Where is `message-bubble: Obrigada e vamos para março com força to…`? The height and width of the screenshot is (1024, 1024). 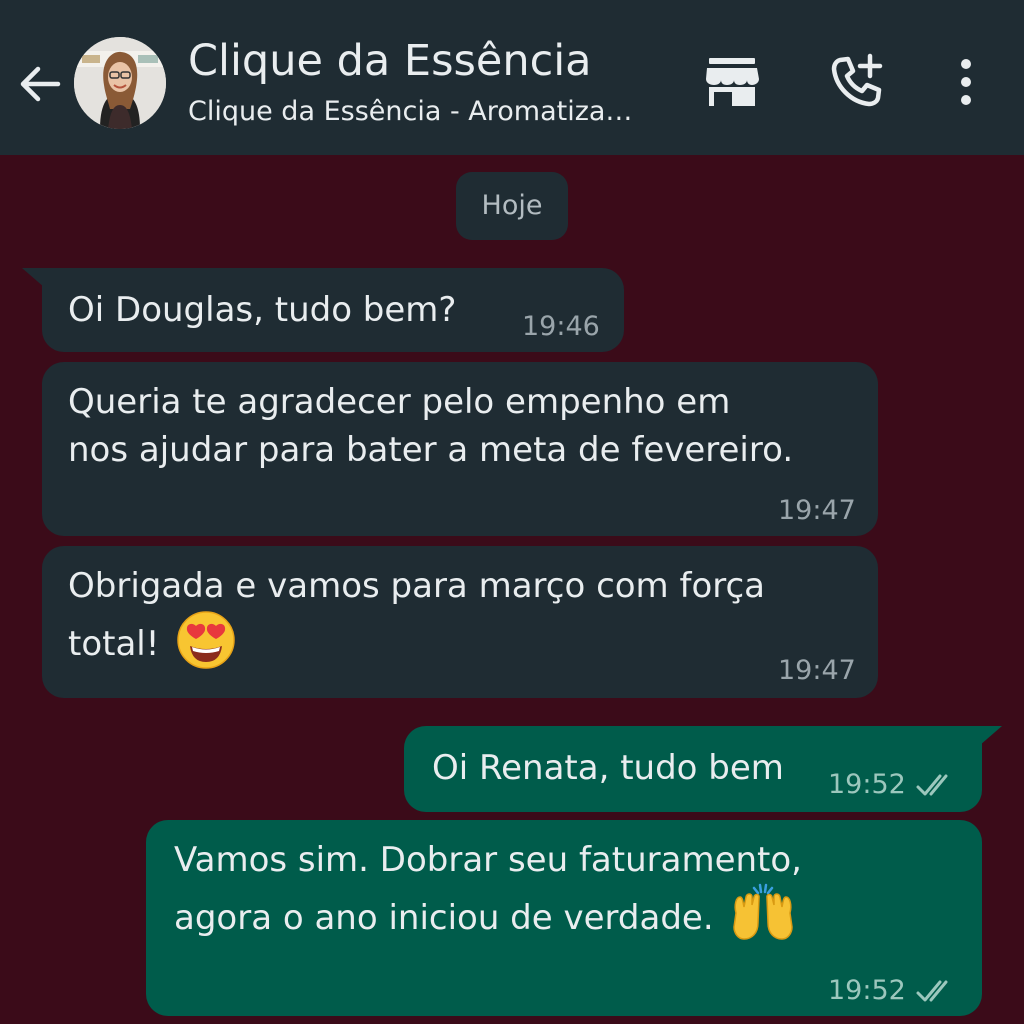
message-bubble: Obrigada e vamos para março com força to… is located at coordinates (460, 622).